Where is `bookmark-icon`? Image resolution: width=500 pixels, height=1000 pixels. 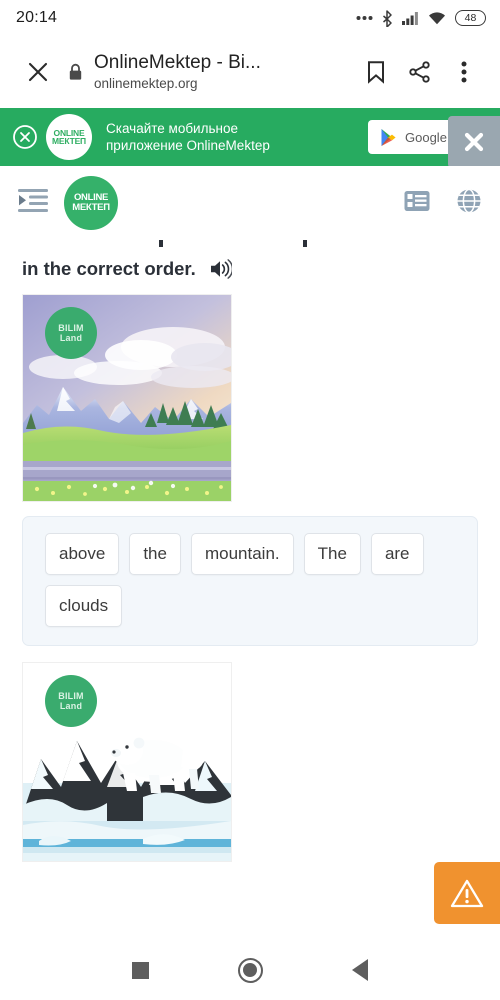
bookmark-icon is located at coordinates (376, 72).